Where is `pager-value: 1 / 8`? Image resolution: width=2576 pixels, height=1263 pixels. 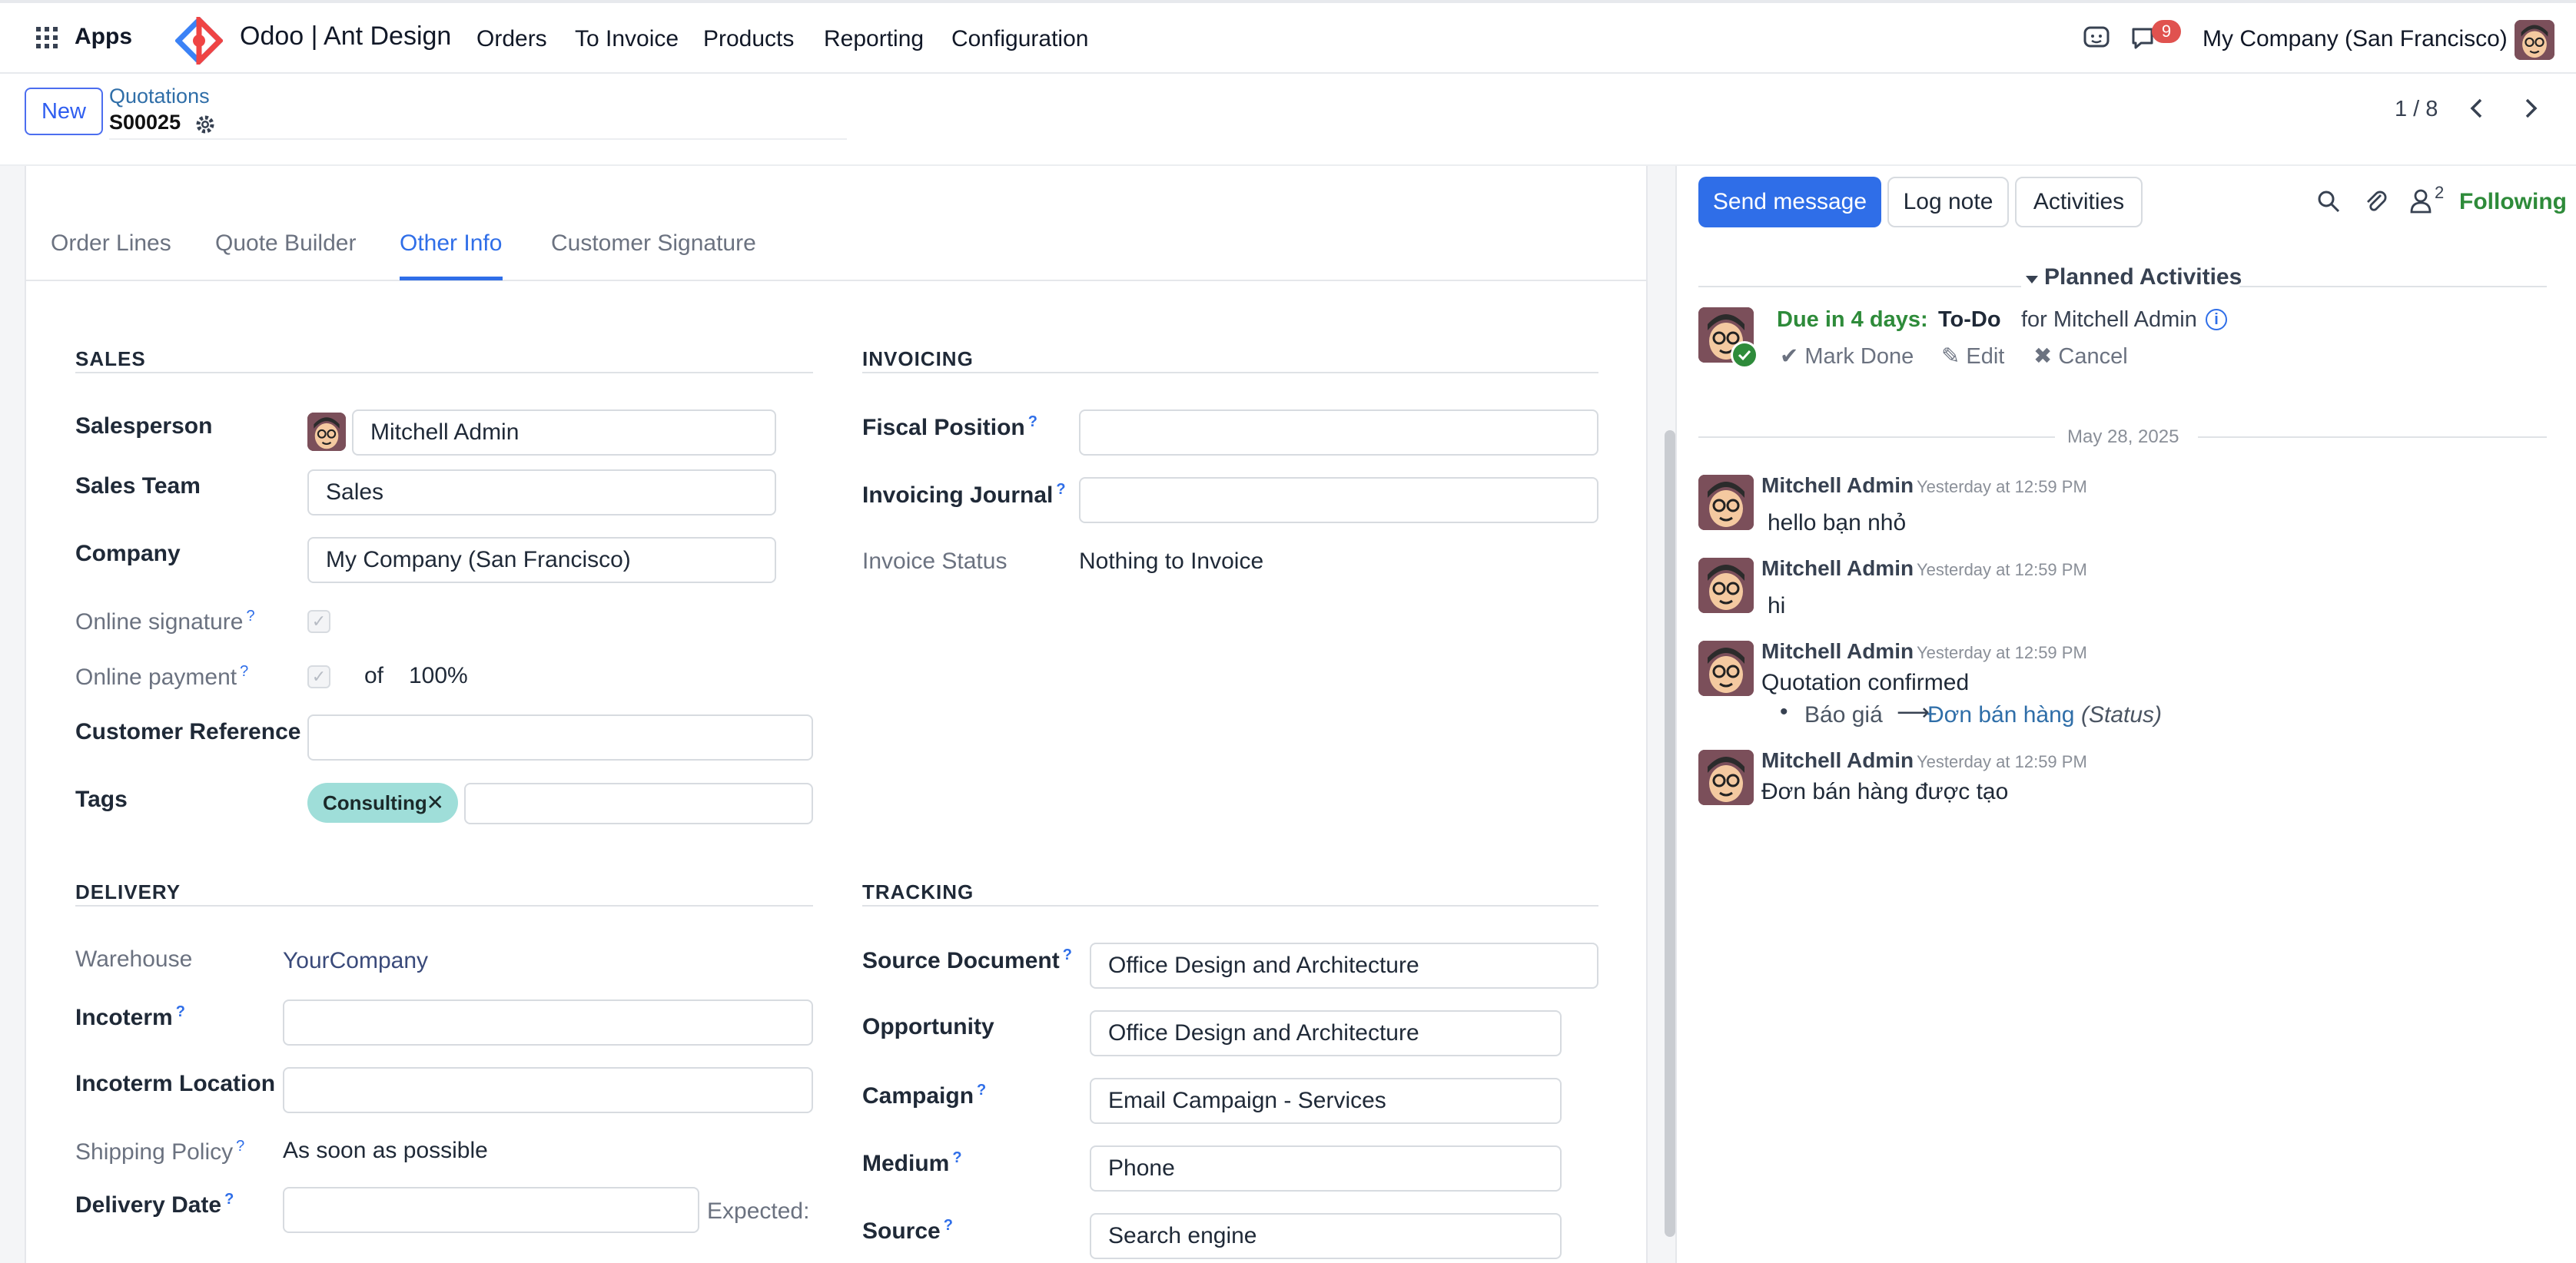 pager-value: 1 / 8 is located at coordinates (2416, 109).